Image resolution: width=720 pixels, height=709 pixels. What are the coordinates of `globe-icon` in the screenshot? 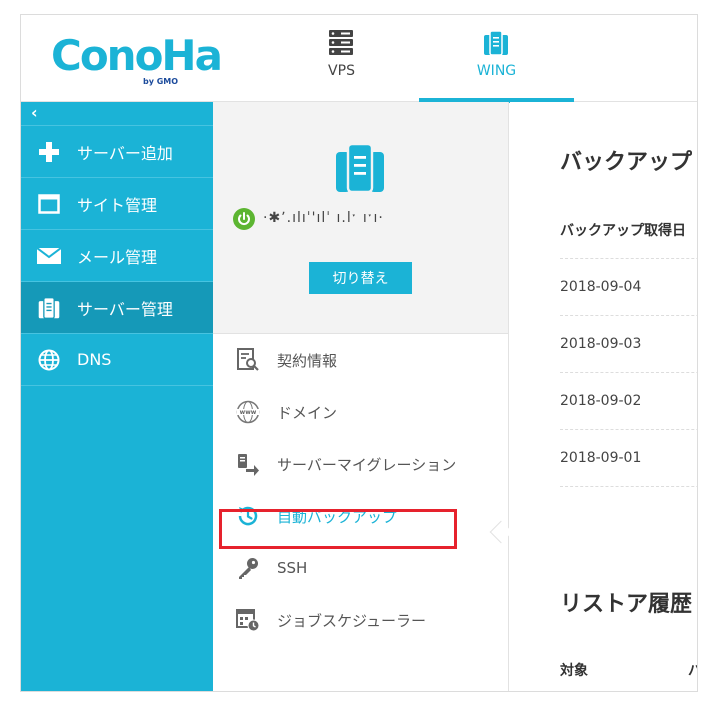 It's located at (49, 360).